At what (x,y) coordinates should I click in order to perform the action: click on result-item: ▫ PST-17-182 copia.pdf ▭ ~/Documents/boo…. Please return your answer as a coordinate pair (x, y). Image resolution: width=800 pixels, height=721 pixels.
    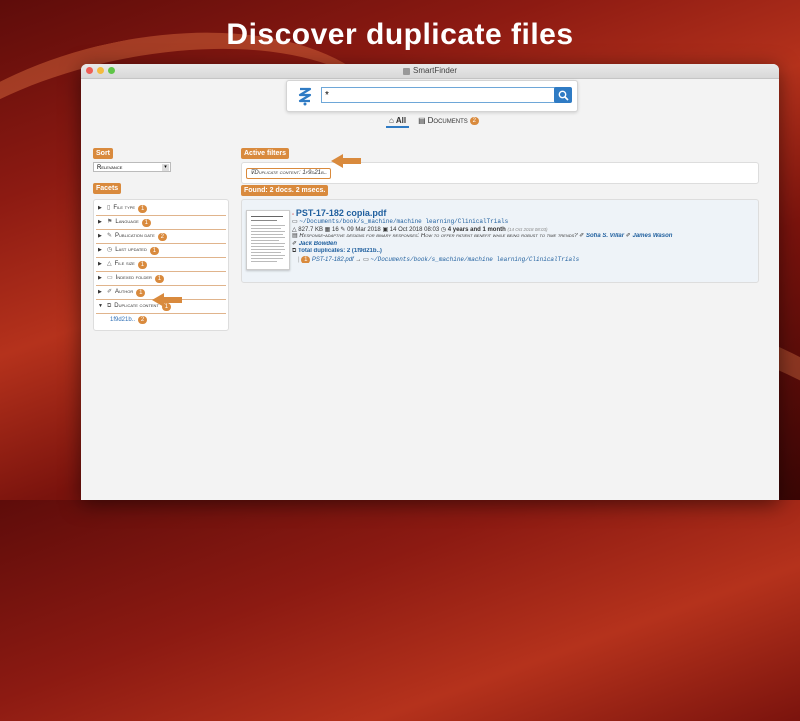
    Looking at the image, I should click on (500, 241).